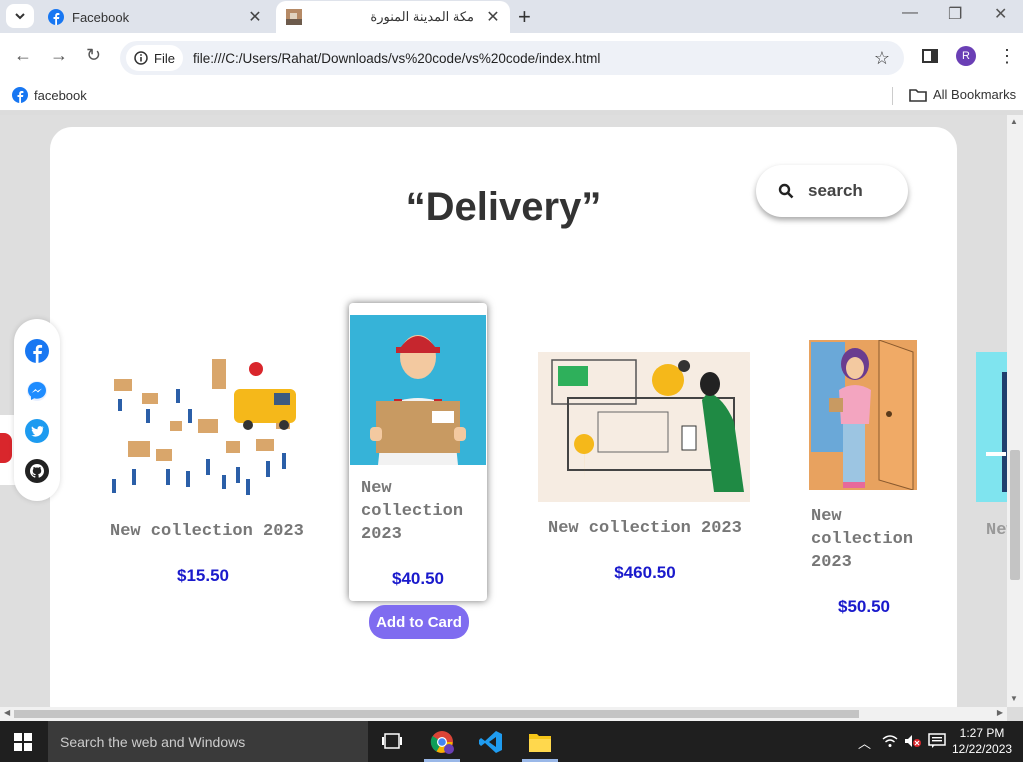  Describe the element at coordinates (93, 55) in the screenshot. I see `reload-icon: ↻` at that location.